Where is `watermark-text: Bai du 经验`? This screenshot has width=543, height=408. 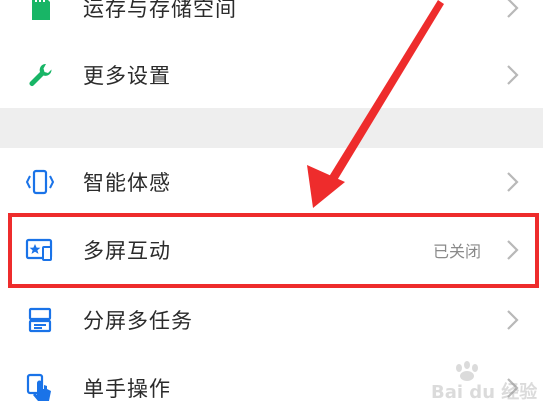
watermark-text: Bai du 经验 is located at coordinates (484, 392).